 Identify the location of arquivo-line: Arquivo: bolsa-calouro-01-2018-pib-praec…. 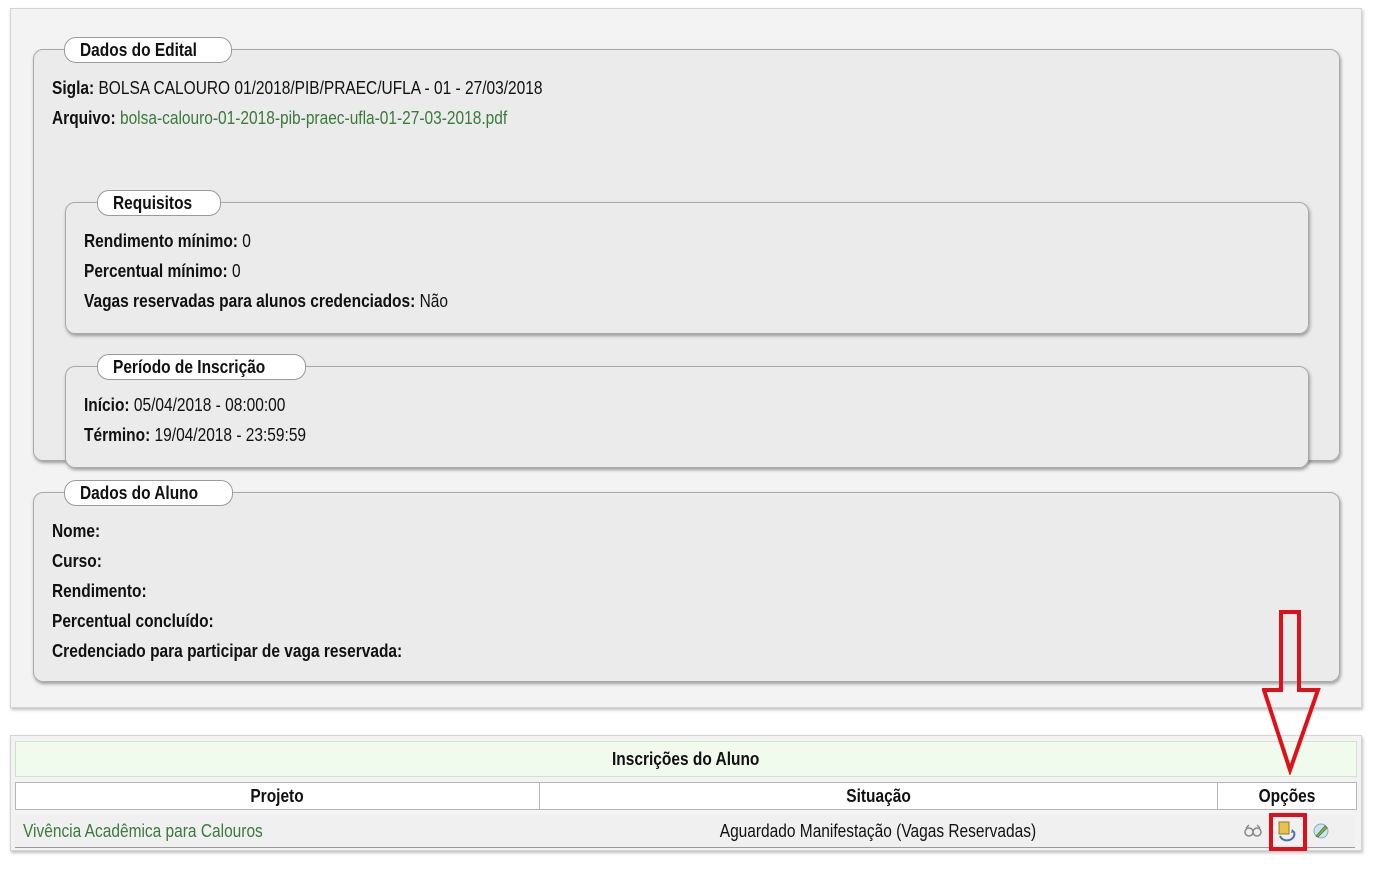
(280, 118).